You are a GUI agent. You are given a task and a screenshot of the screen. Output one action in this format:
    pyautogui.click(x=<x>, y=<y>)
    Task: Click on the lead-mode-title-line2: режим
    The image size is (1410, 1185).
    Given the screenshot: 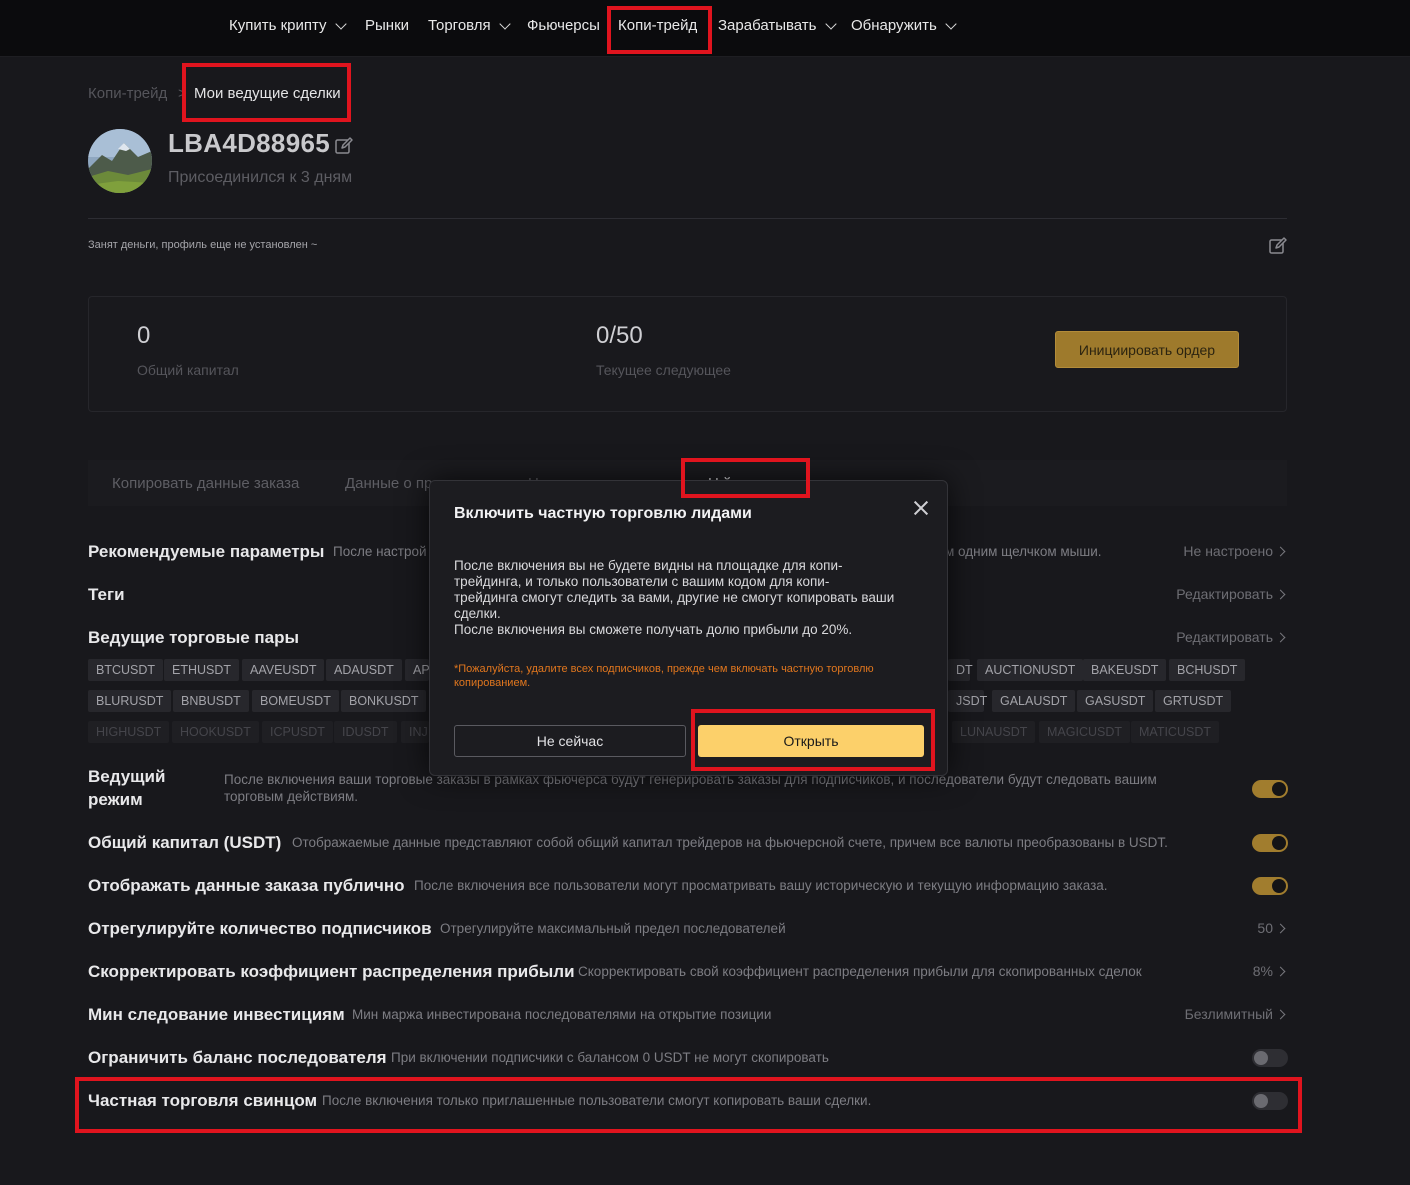 What is the action you would take?
    pyautogui.click(x=115, y=799)
    